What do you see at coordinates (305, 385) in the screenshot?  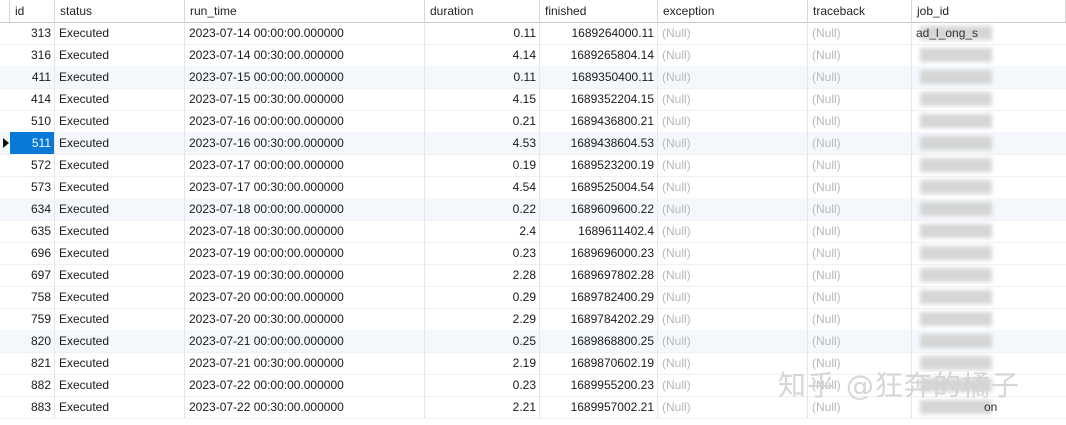 I see `cell-run-time: 2023-07-22 00:00:00.000000` at bounding box center [305, 385].